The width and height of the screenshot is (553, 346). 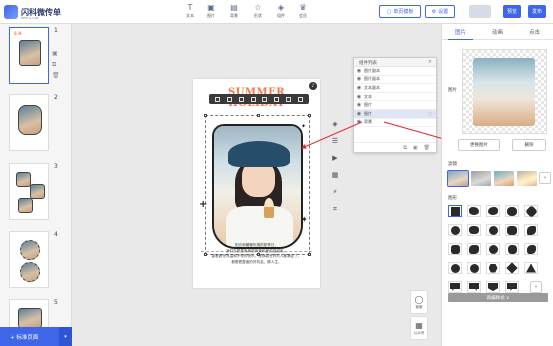 What do you see at coordinates (497, 31) in the screenshot?
I see `tab-animation: 动画` at bounding box center [497, 31].